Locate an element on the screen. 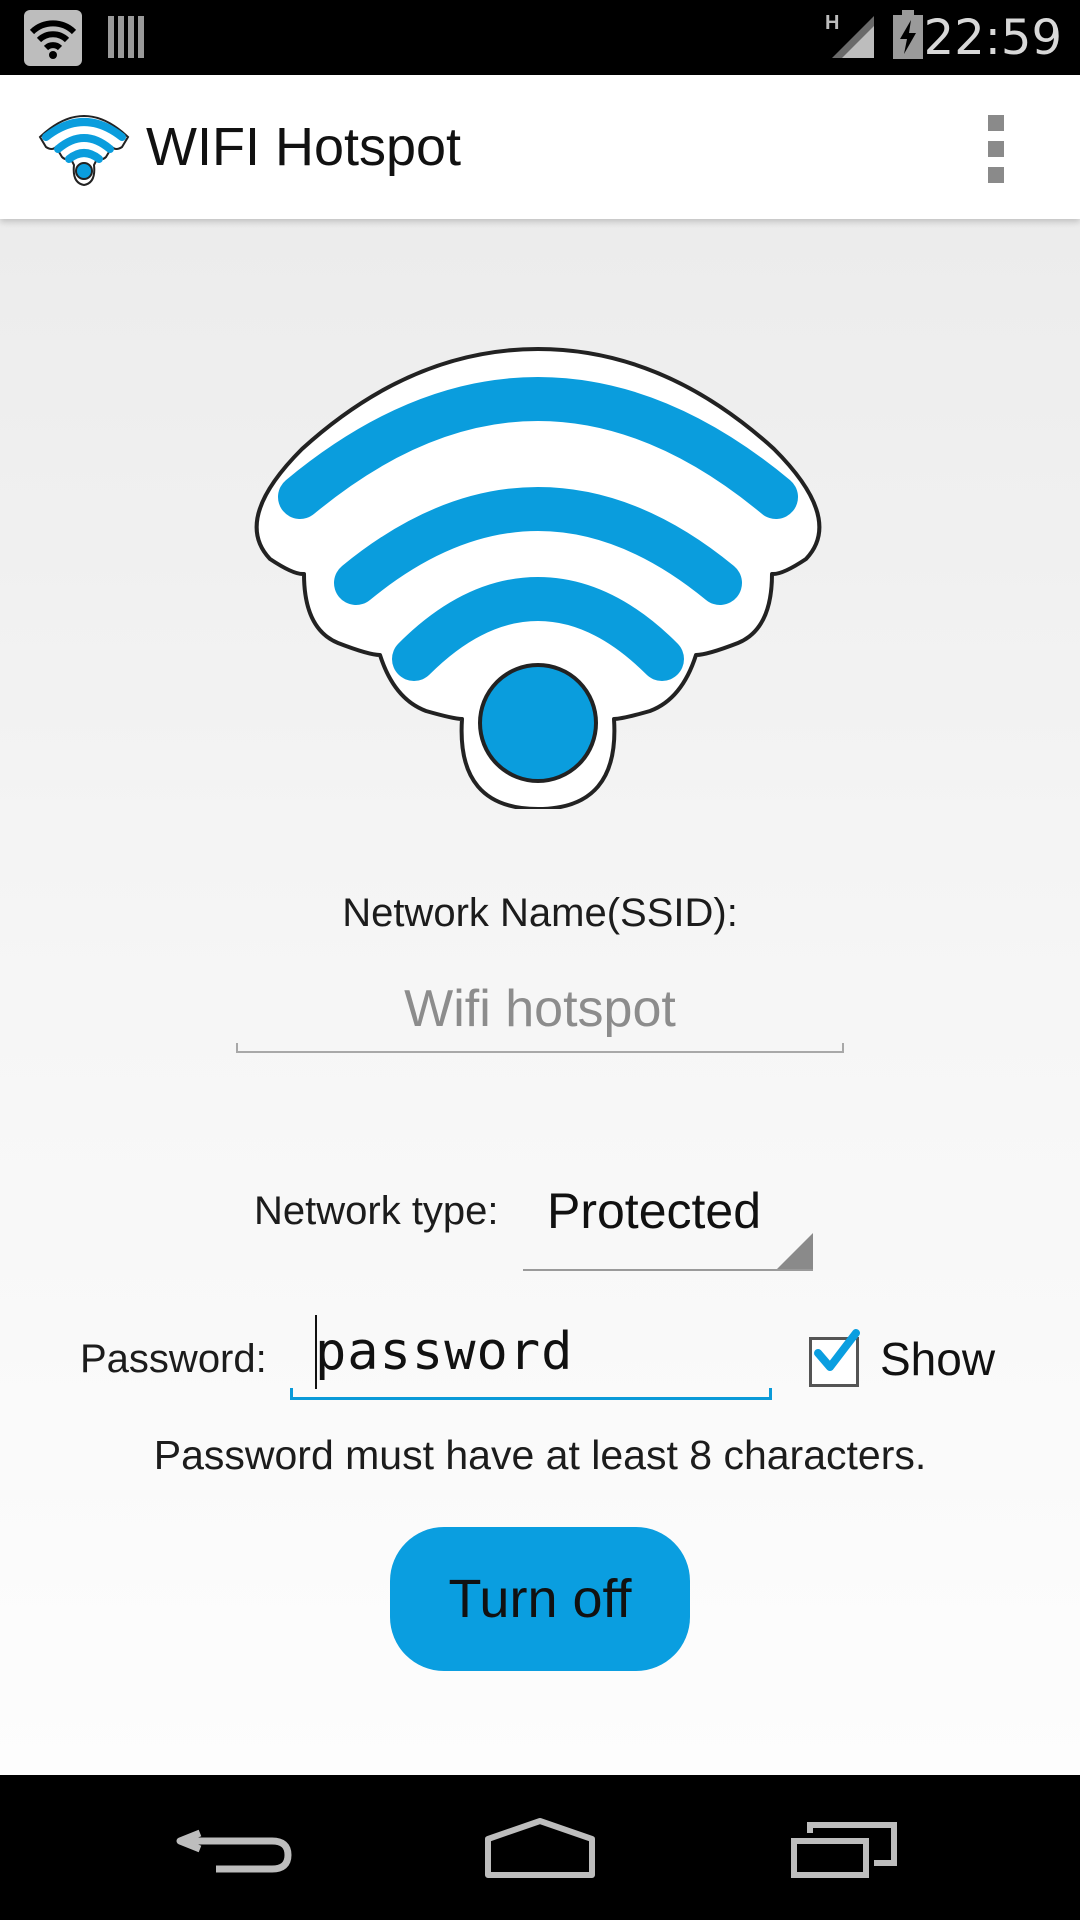 The image size is (1080, 1920). battery-charging-icon is located at coordinates (908, 34).